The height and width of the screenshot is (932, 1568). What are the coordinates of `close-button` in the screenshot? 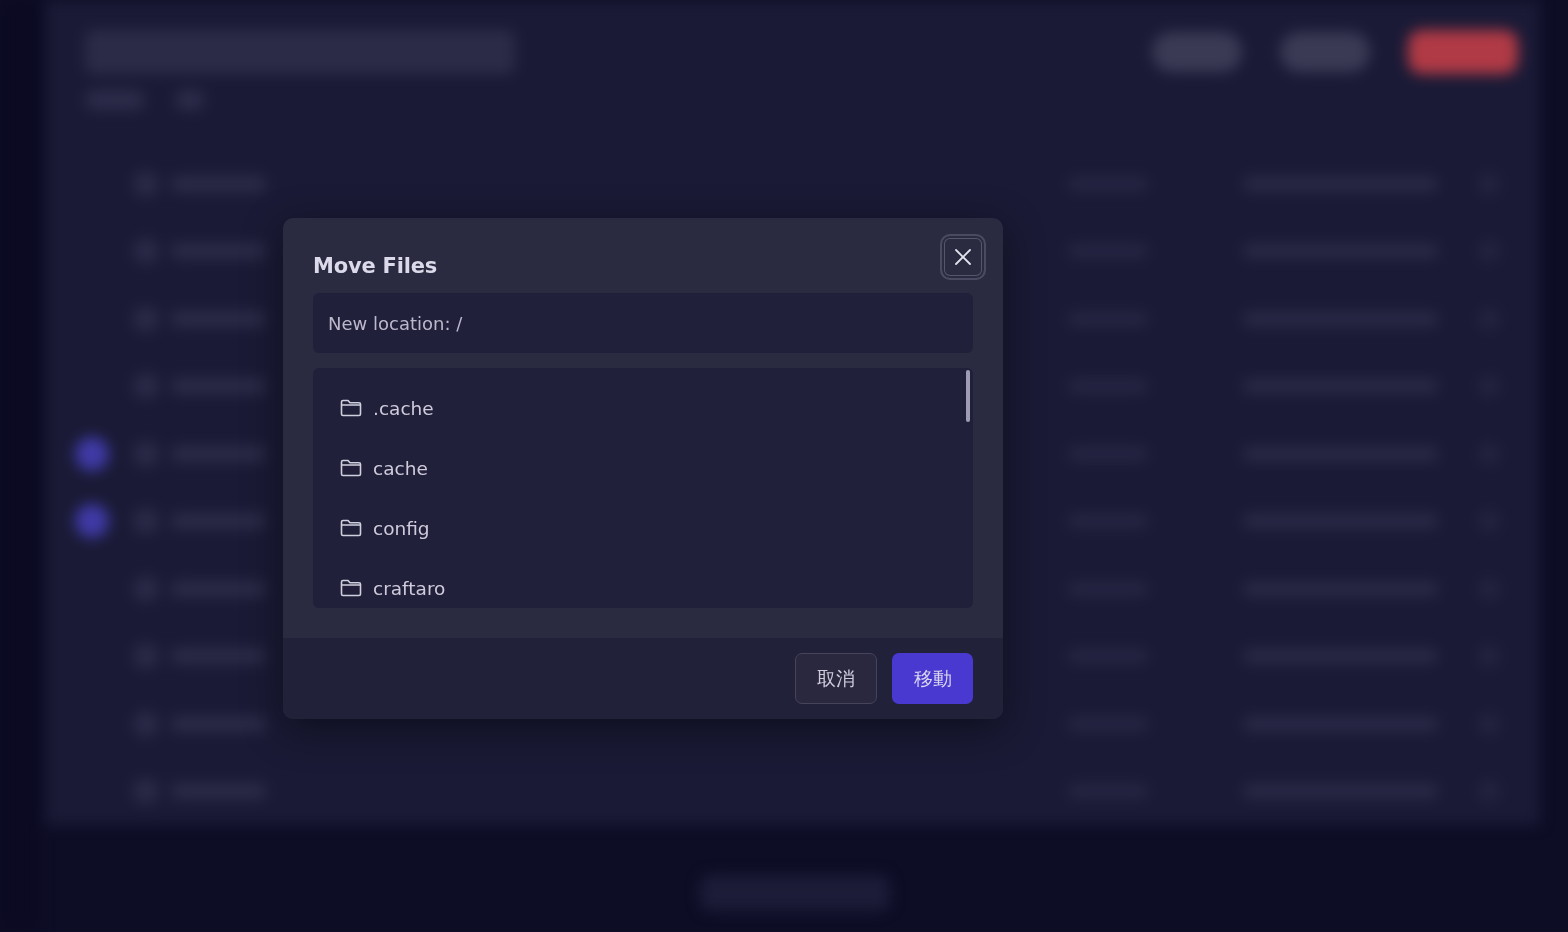 It's located at (963, 257).